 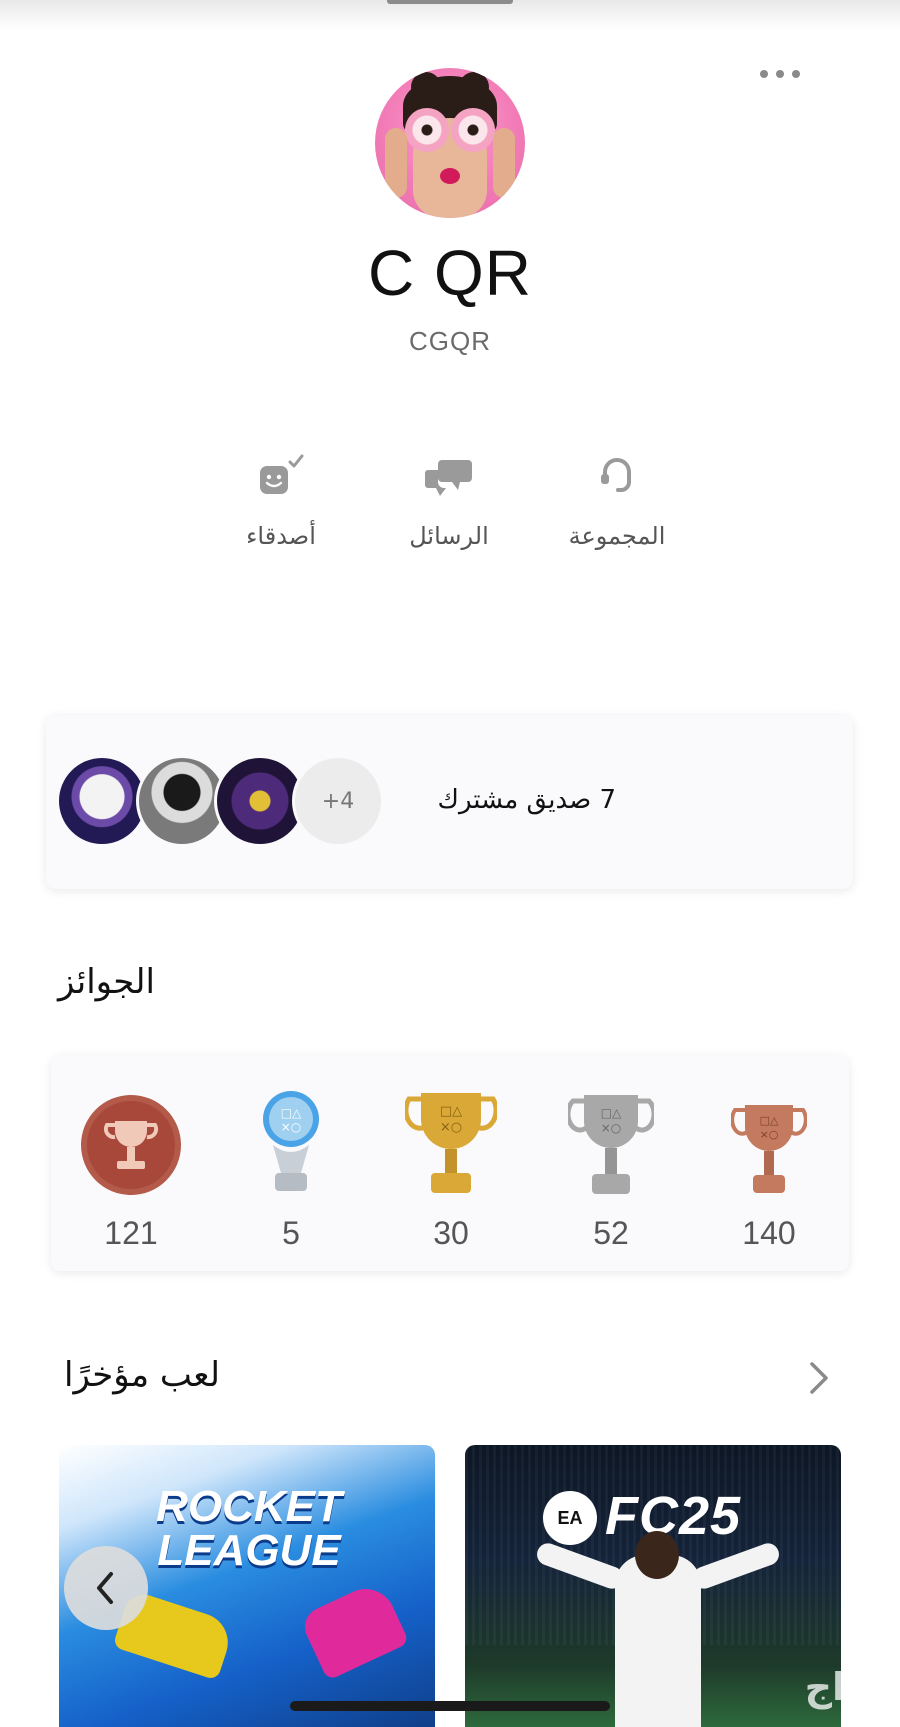 What do you see at coordinates (249, 1528) in the screenshot?
I see `rocket-league-logo: ROCKET LEAGUE` at bounding box center [249, 1528].